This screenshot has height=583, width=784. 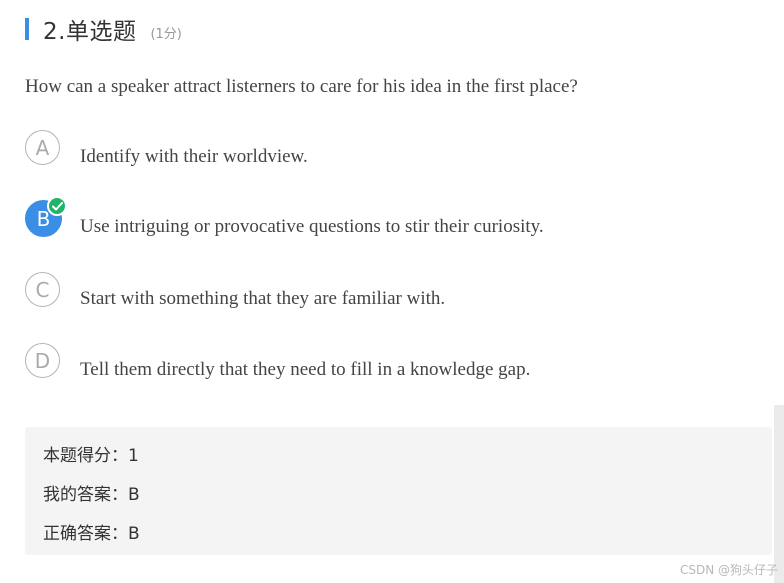 What do you see at coordinates (91, 456) in the screenshot?
I see `score-line: 本题得分：1` at bounding box center [91, 456].